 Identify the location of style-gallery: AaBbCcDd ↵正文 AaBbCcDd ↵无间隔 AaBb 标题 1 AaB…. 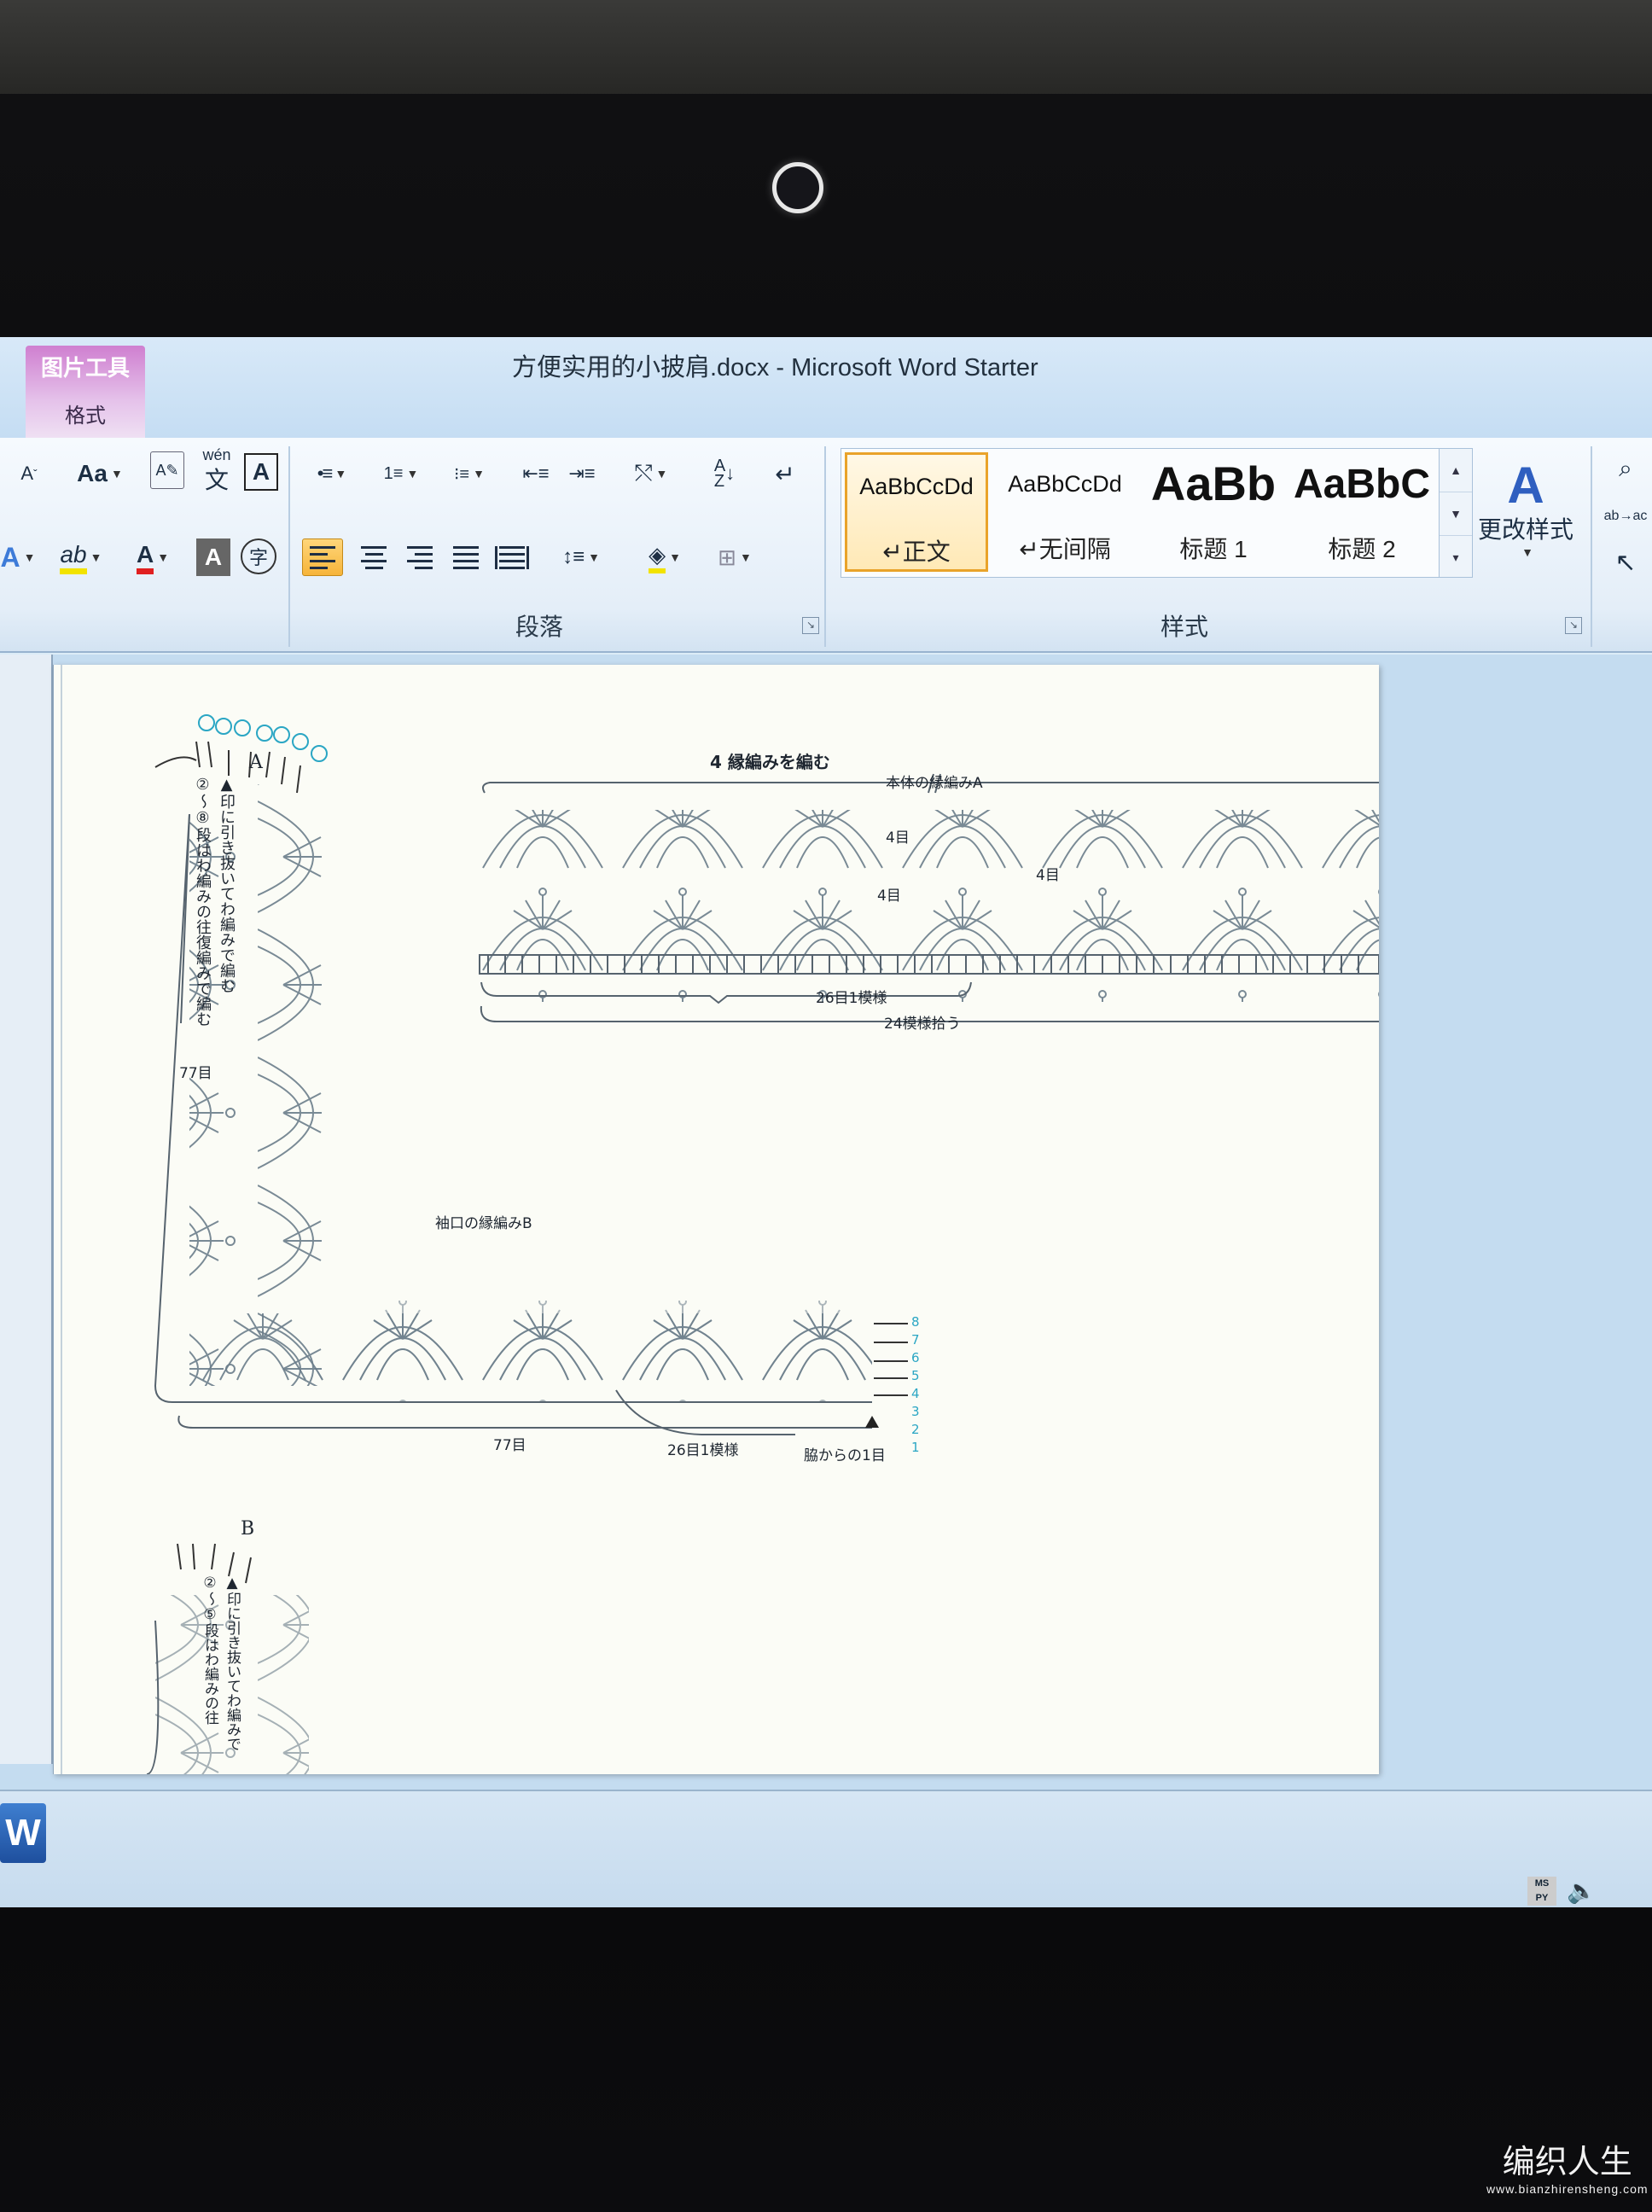
(1149, 513).